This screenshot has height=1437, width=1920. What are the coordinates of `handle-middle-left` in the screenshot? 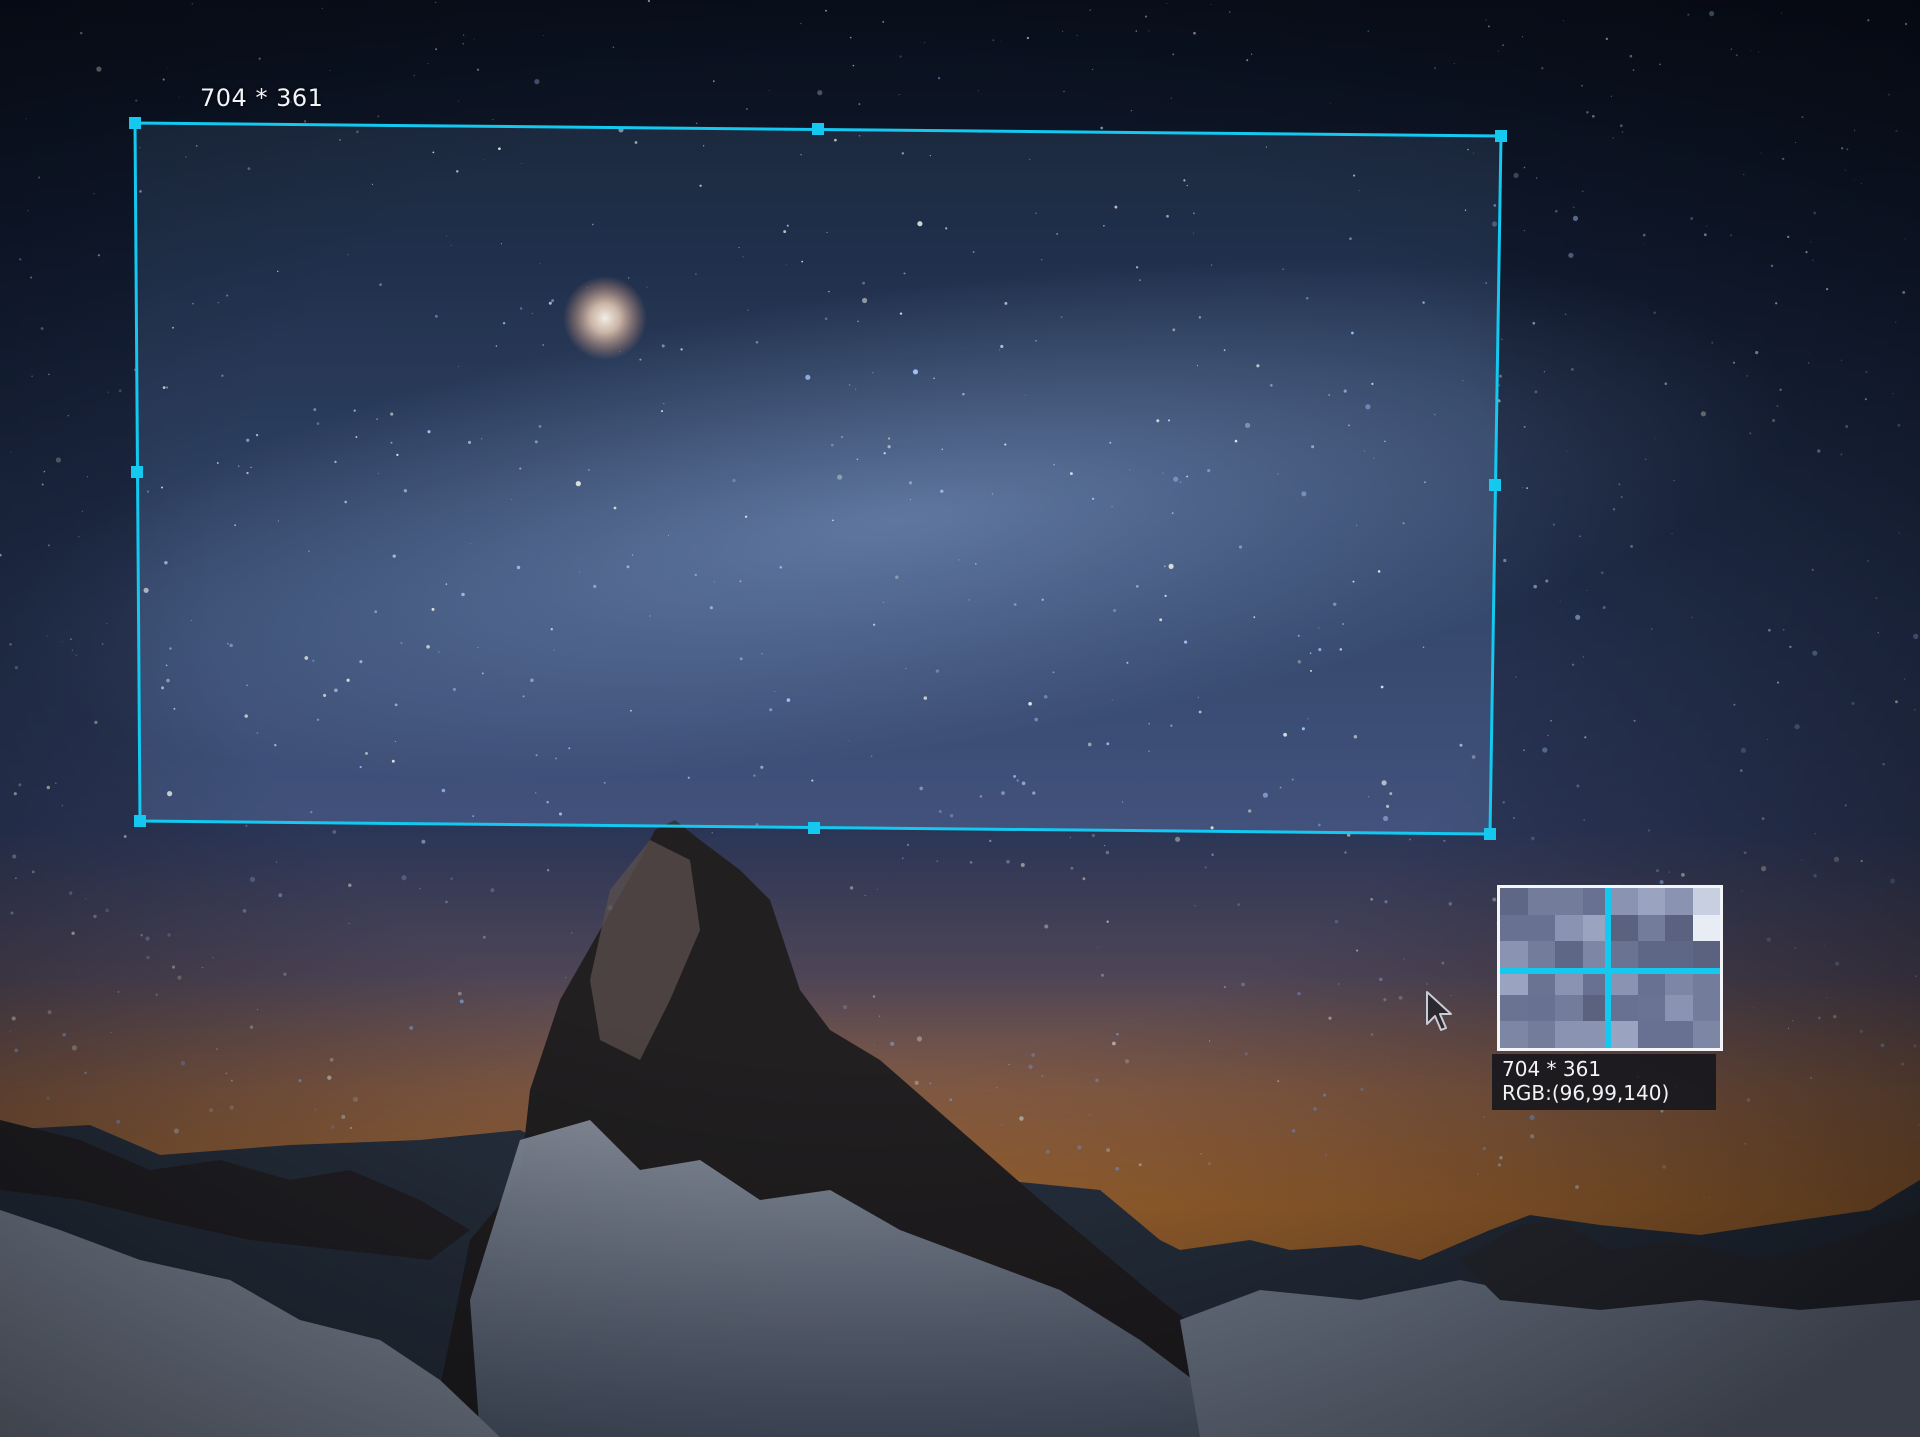 It's located at (137, 472).